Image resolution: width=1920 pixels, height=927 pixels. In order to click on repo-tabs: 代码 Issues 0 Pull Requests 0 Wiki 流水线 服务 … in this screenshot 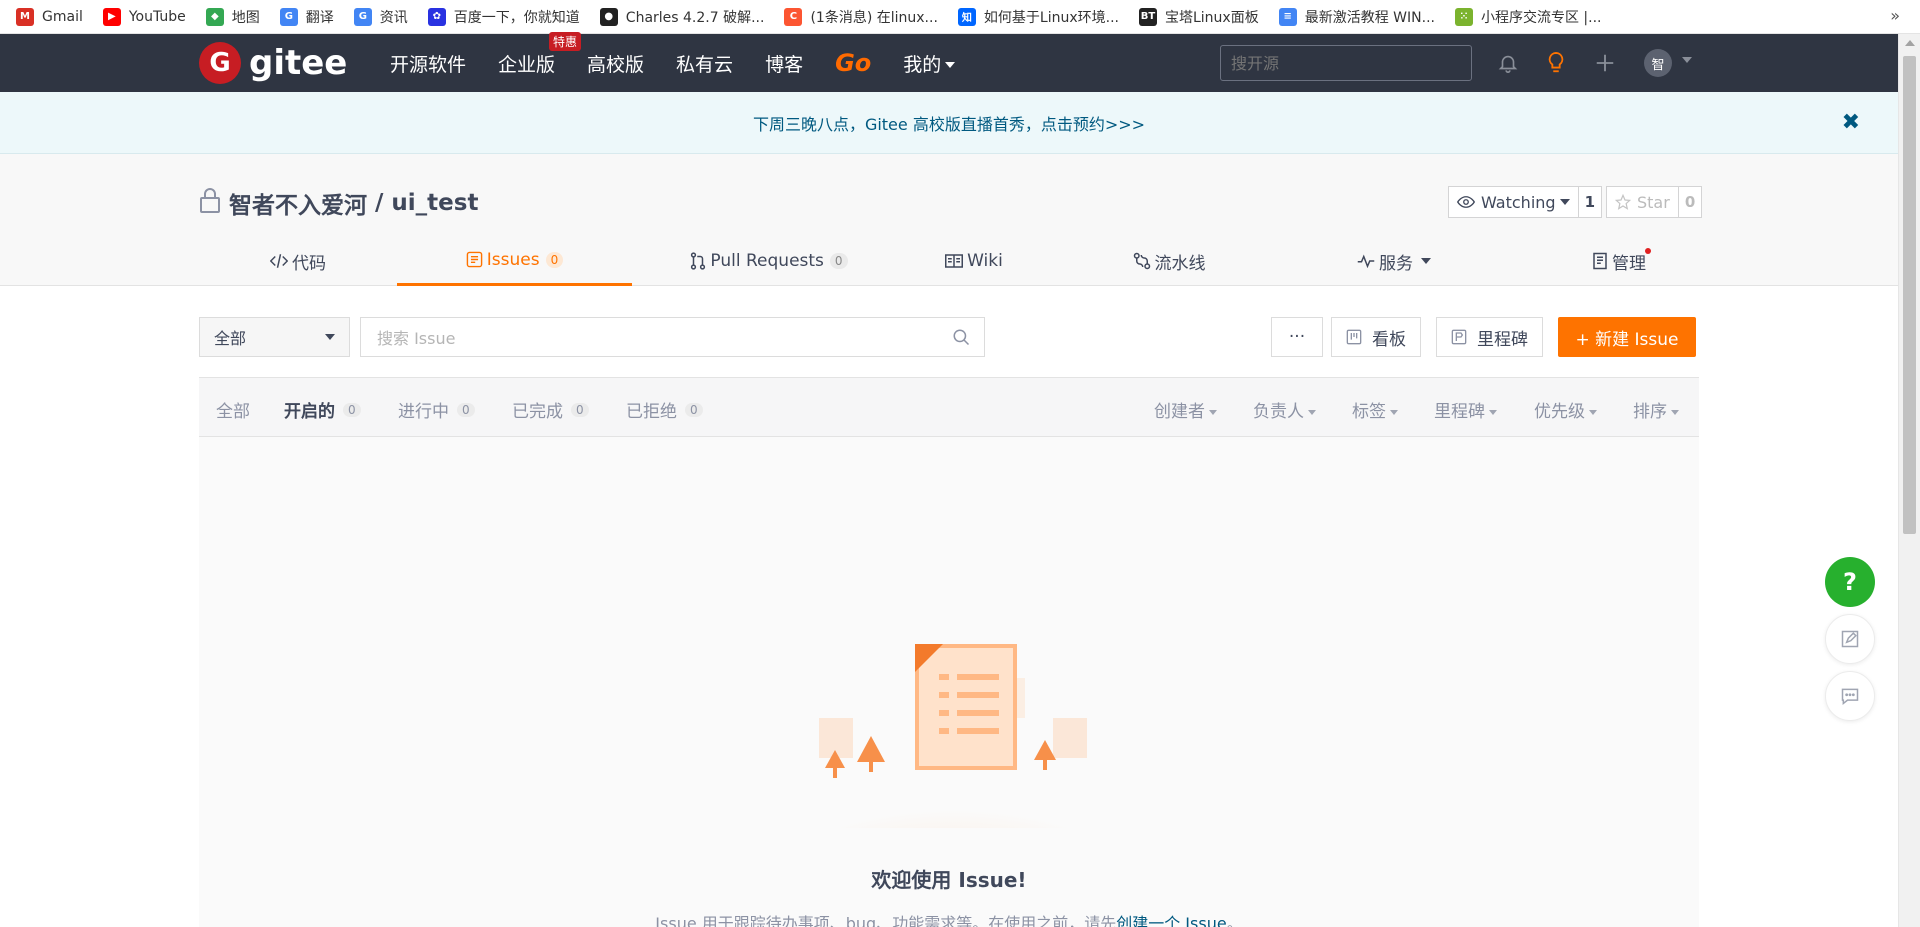, I will do `click(949, 261)`.